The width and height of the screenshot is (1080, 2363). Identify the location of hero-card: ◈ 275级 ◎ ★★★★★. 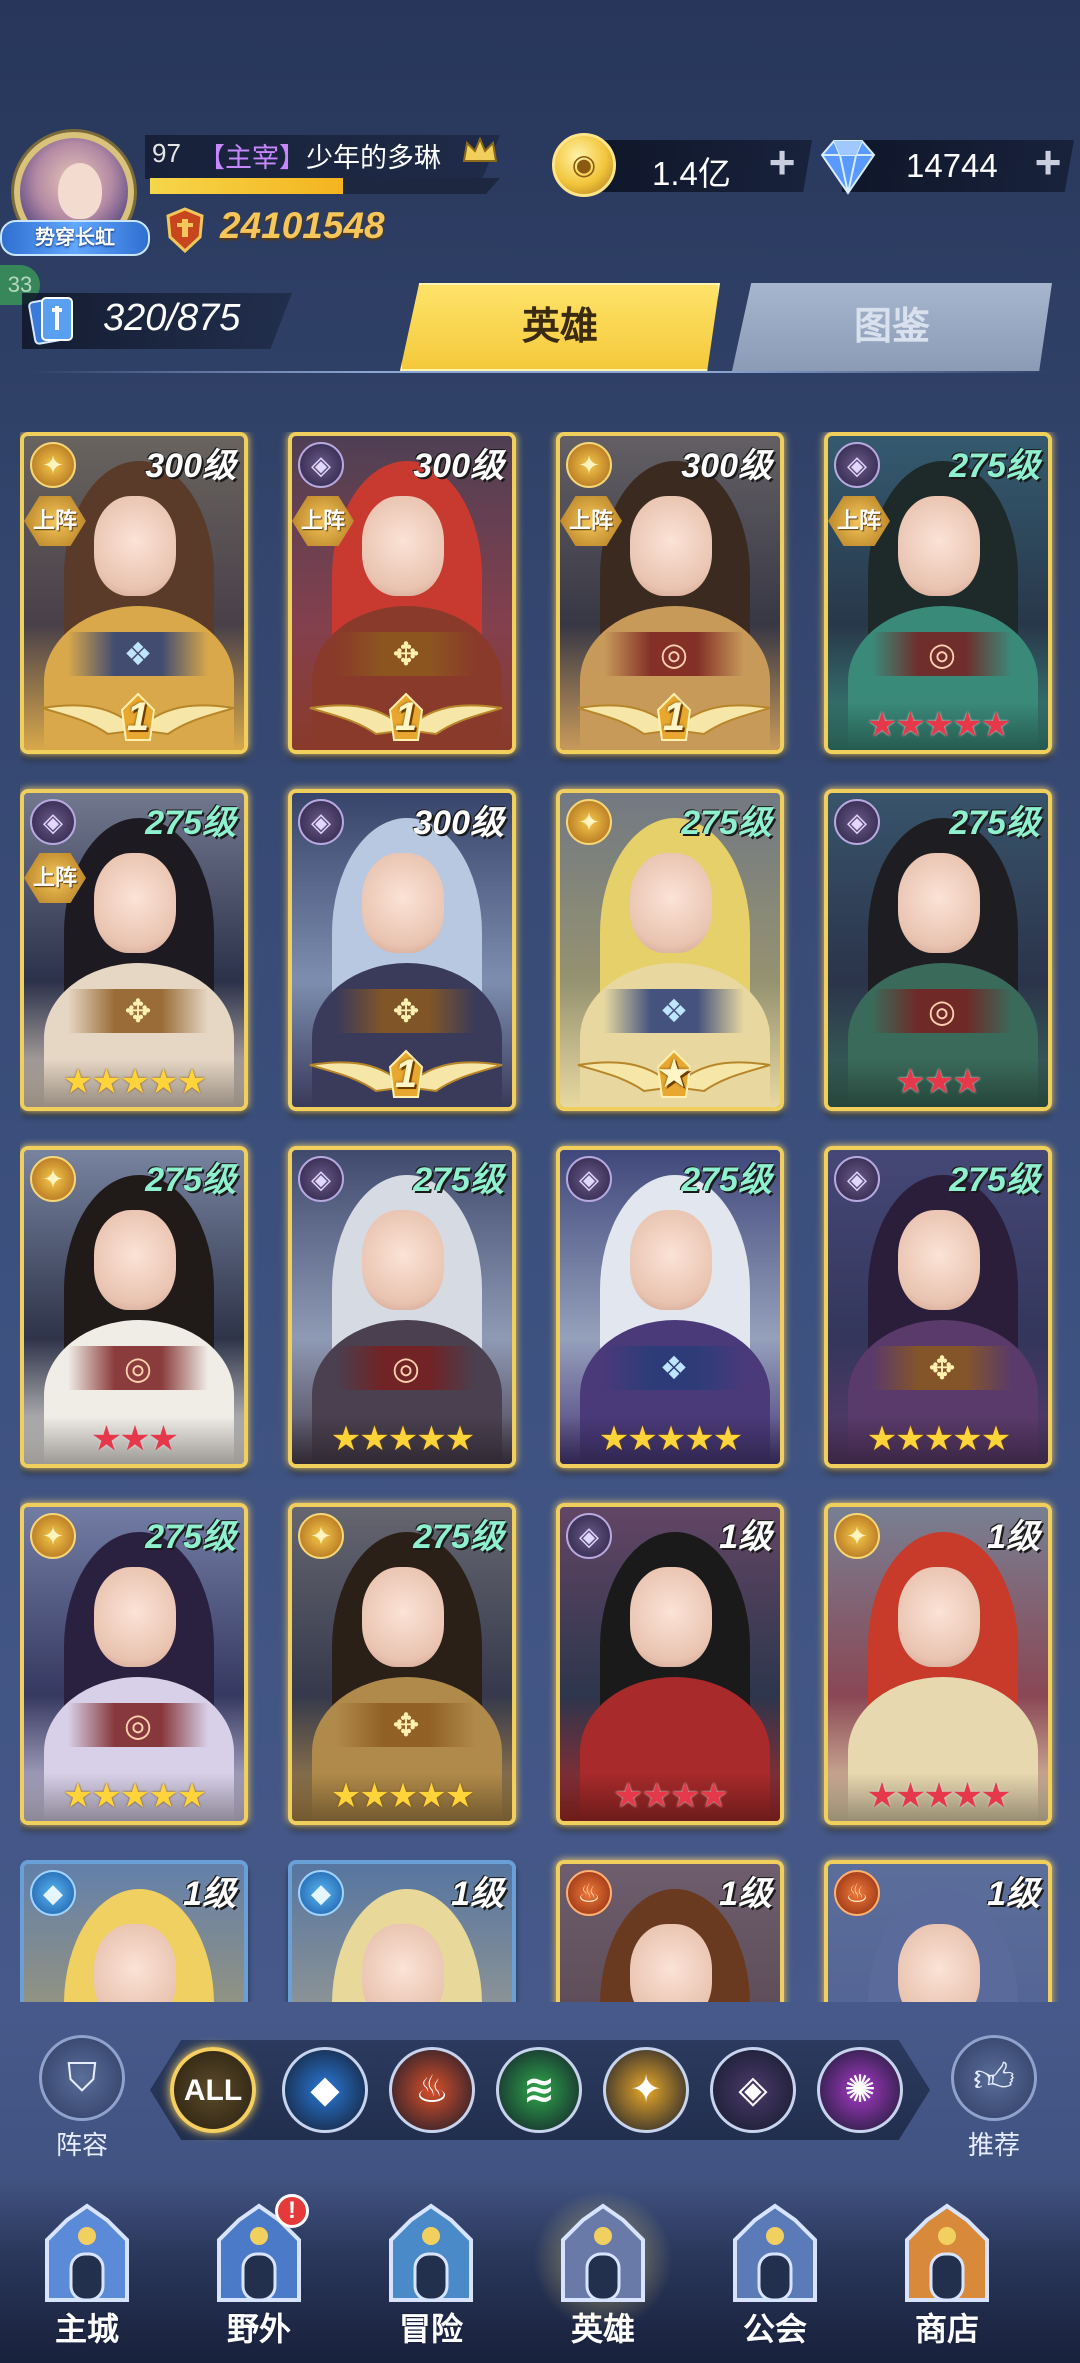
(402, 1307).